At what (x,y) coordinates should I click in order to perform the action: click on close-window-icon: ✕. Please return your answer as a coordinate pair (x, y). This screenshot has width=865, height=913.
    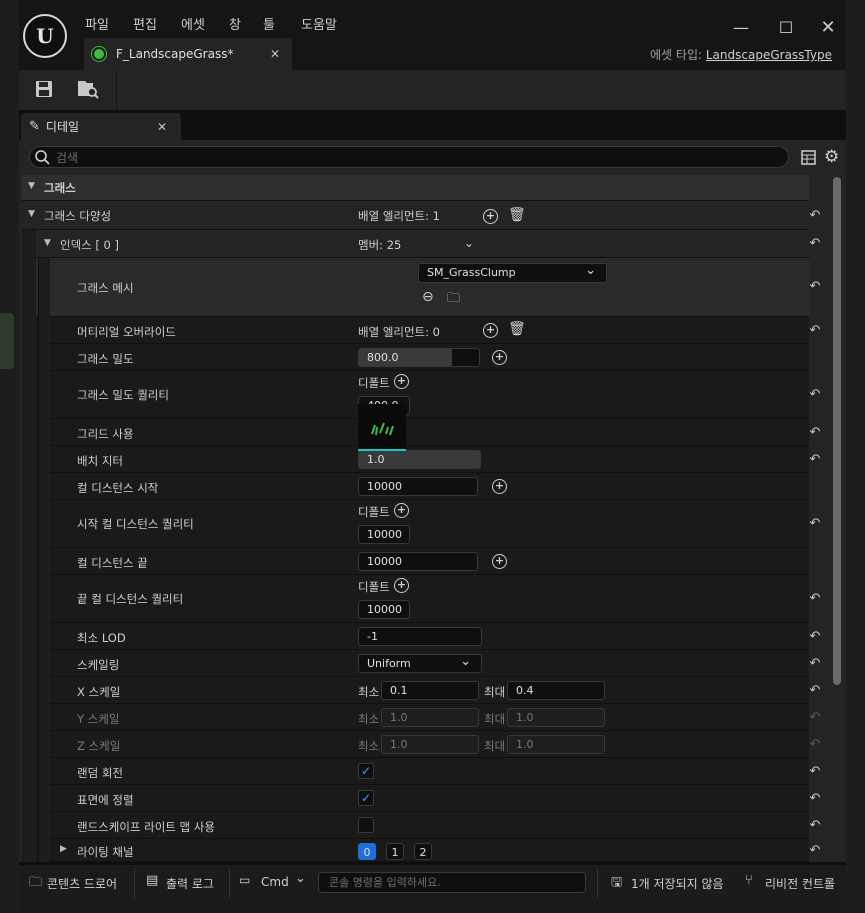
    Looking at the image, I should click on (828, 28).